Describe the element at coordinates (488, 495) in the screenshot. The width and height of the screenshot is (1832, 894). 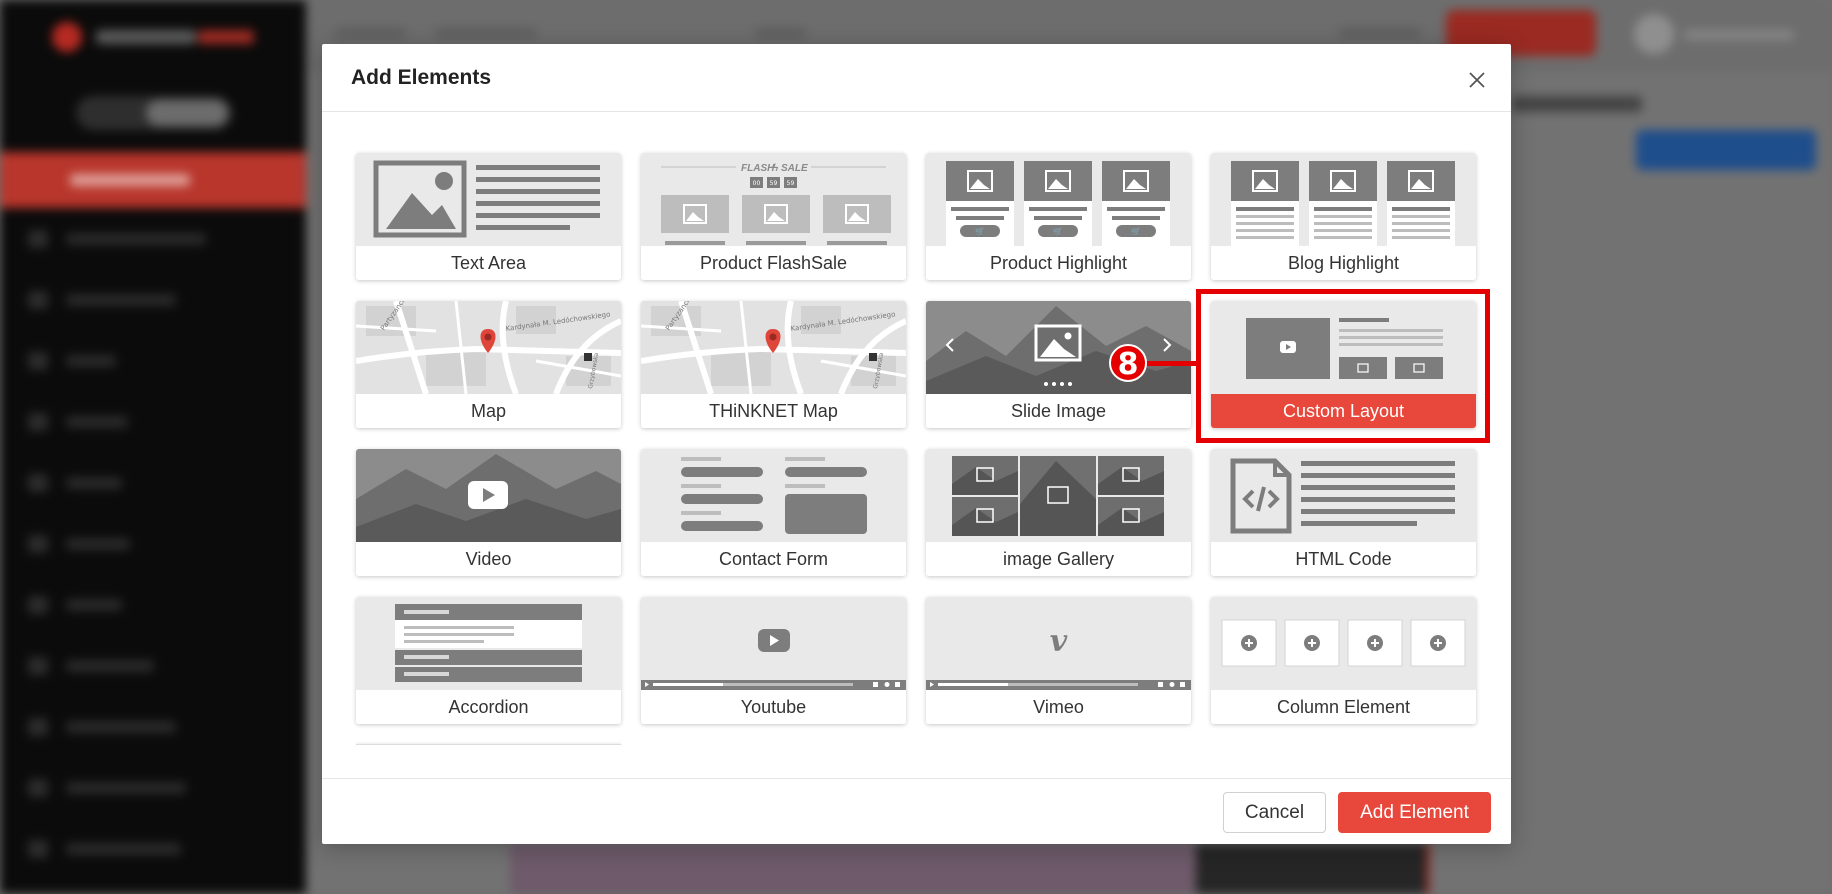
I see `video-thumbnail` at that location.